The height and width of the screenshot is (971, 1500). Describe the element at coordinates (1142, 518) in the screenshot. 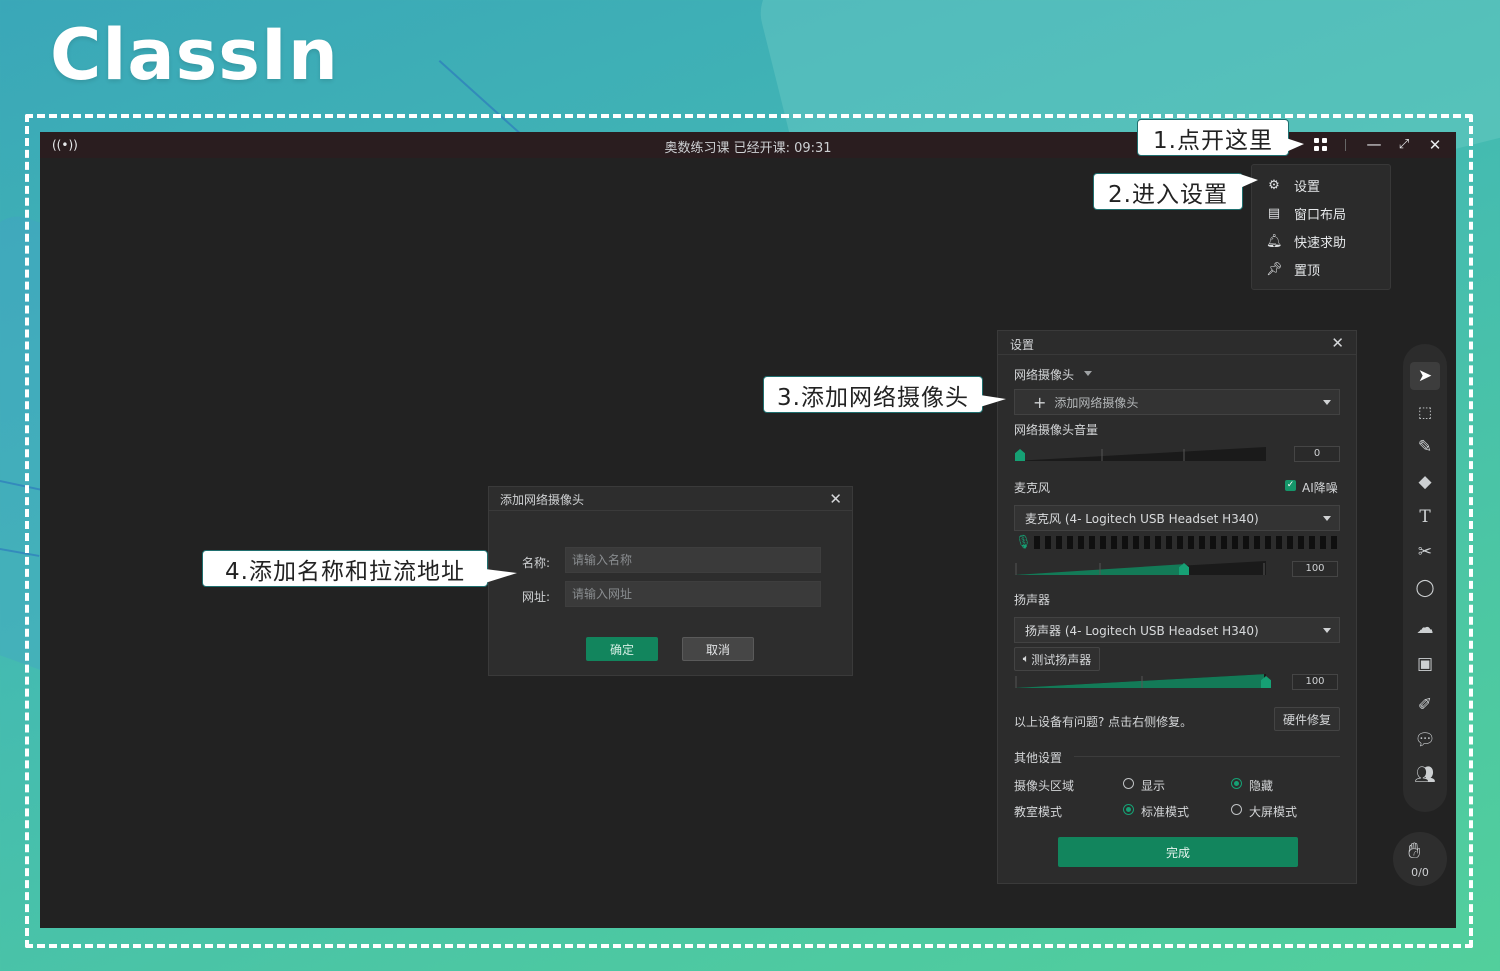

I see `dropdown-label: 麦克风 (4- Logitech USB Headset H340)` at that location.